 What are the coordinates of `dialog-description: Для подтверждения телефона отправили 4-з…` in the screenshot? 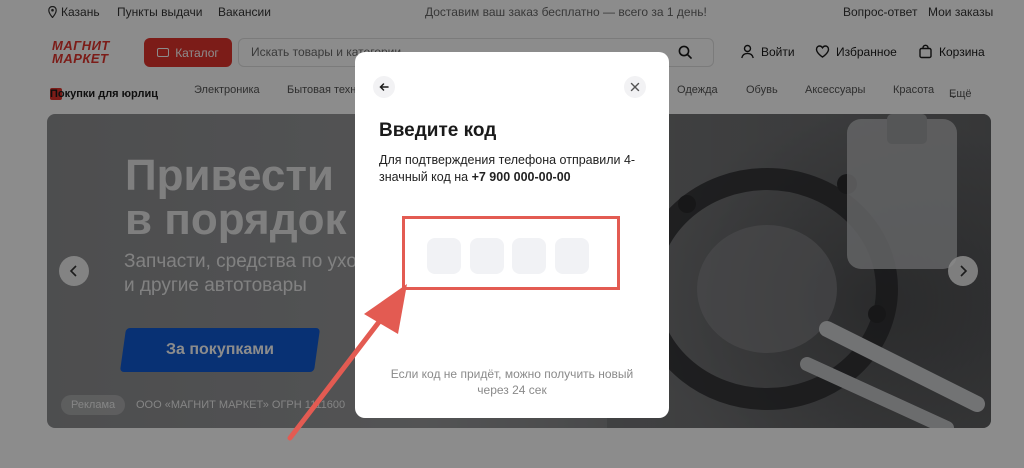 It's located at (514, 169).